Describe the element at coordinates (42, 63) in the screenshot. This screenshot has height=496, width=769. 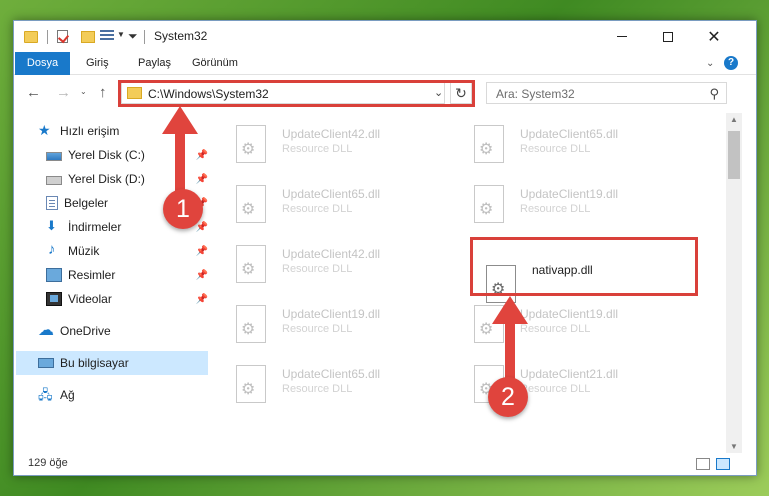
I see `tab-file: Dosya` at that location.